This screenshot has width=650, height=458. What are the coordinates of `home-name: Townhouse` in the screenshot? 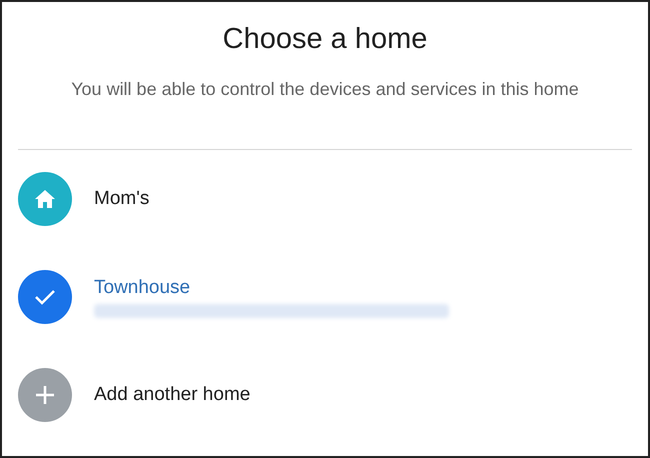 It's located at (143, 288).